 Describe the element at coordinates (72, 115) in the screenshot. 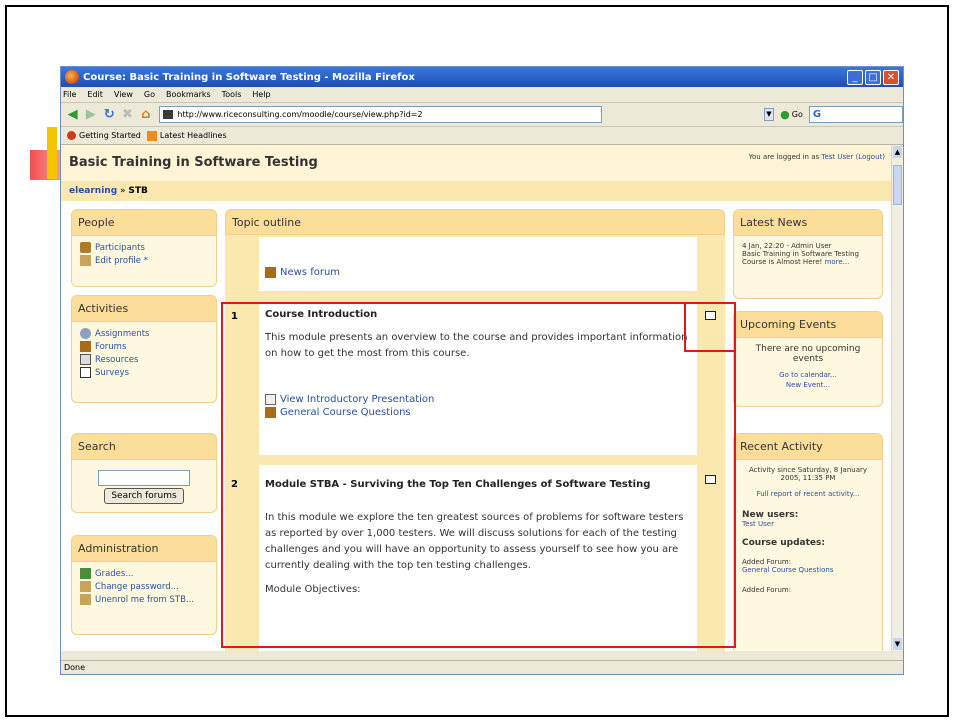

I see `back-arrow-icon: ◀` at that location.